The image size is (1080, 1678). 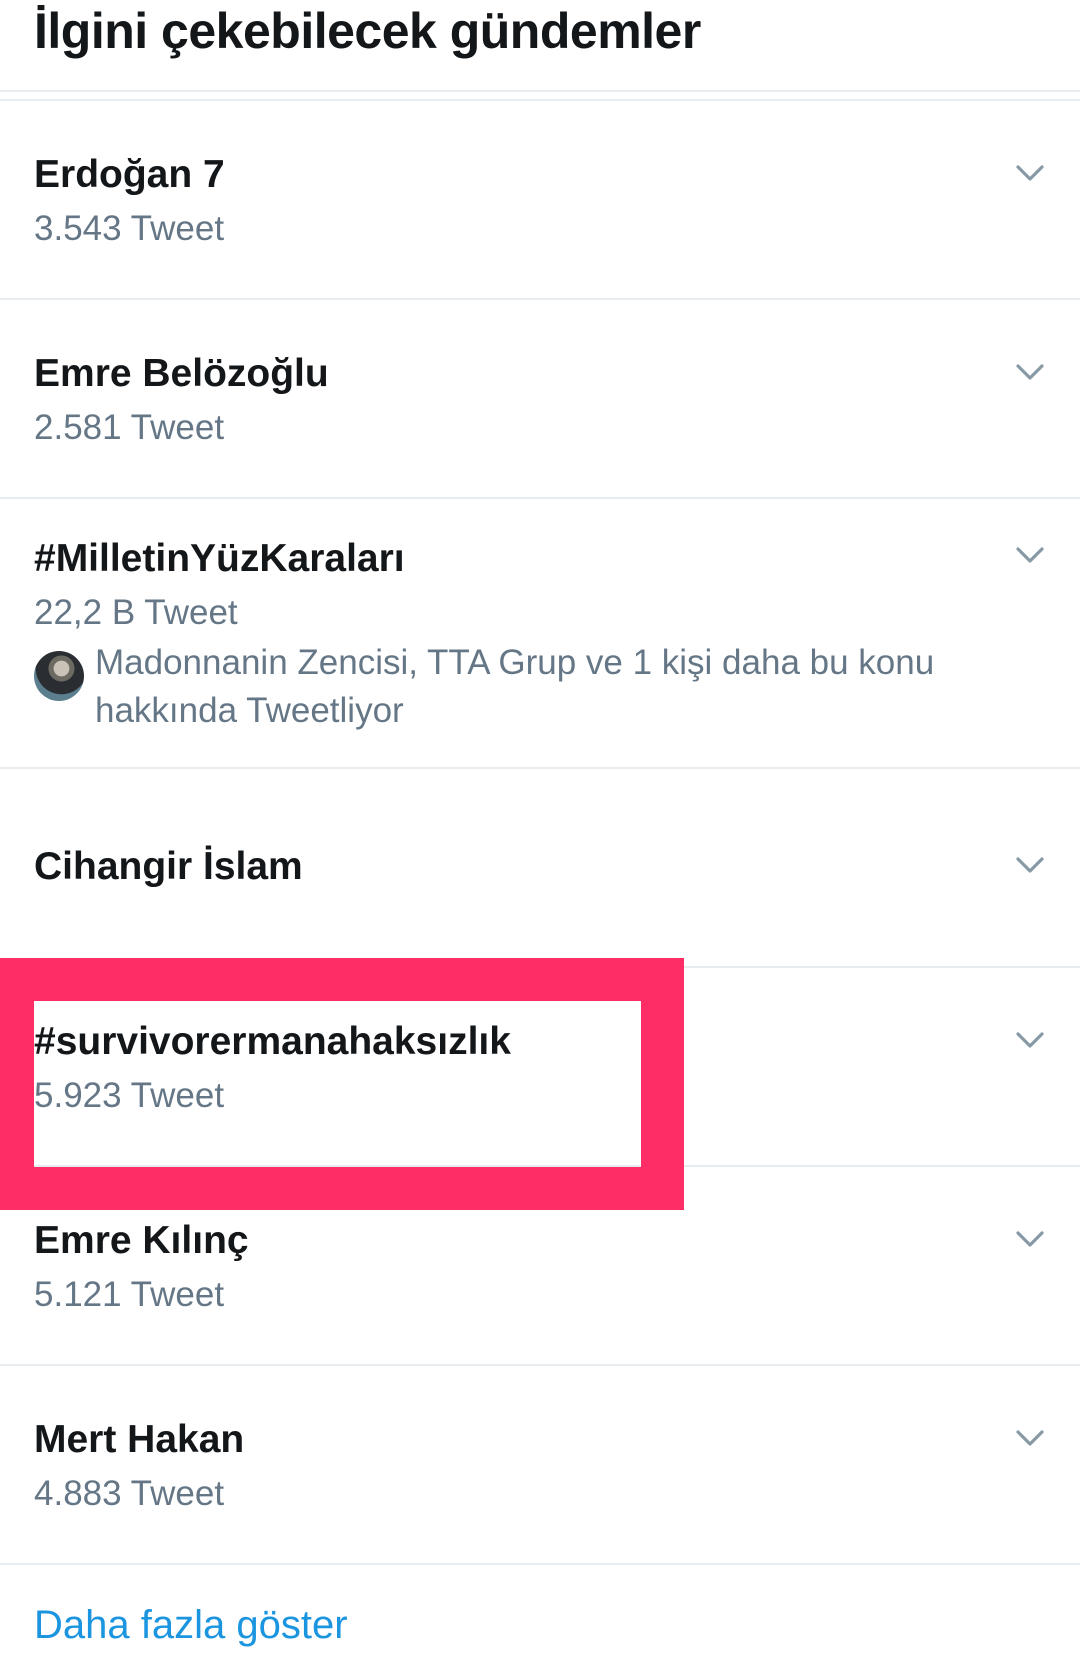 What do you see at coordinates (219, 558) in the screenshot?
I see `trend-name: #MilletinYüzKaraları` at bounding box center [219, 558].